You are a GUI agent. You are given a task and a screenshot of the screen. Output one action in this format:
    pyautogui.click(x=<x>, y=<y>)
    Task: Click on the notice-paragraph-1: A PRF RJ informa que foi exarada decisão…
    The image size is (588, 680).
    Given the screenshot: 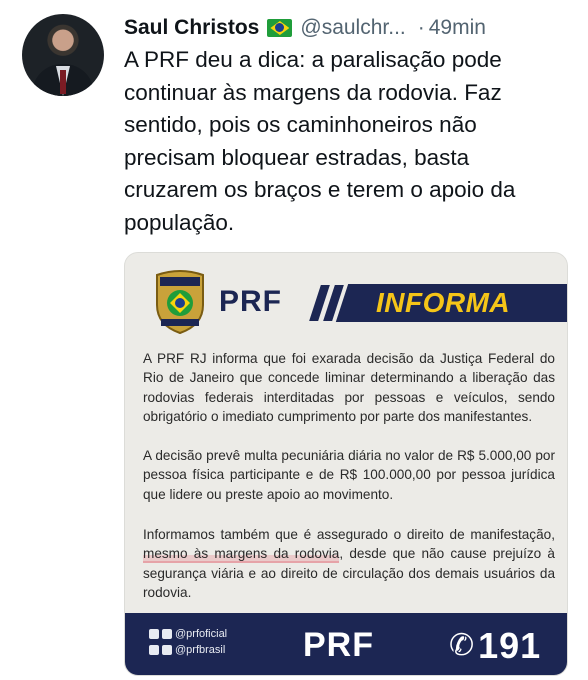 What is the action you would take?
    pyautogui.click(x=349, y=387)
    